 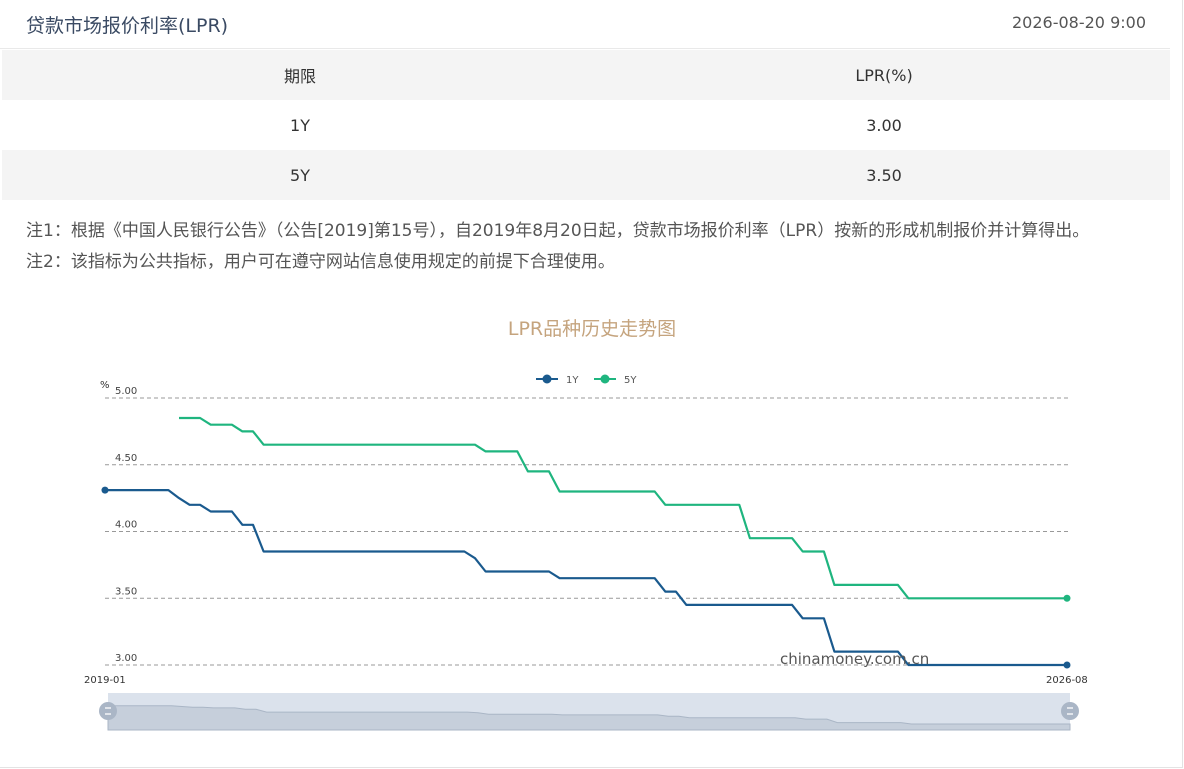 What do you see at coordinates (300, 175) in the screenshot?
I see `table-cell-term: 5Y` at bounding box center [300, 175].